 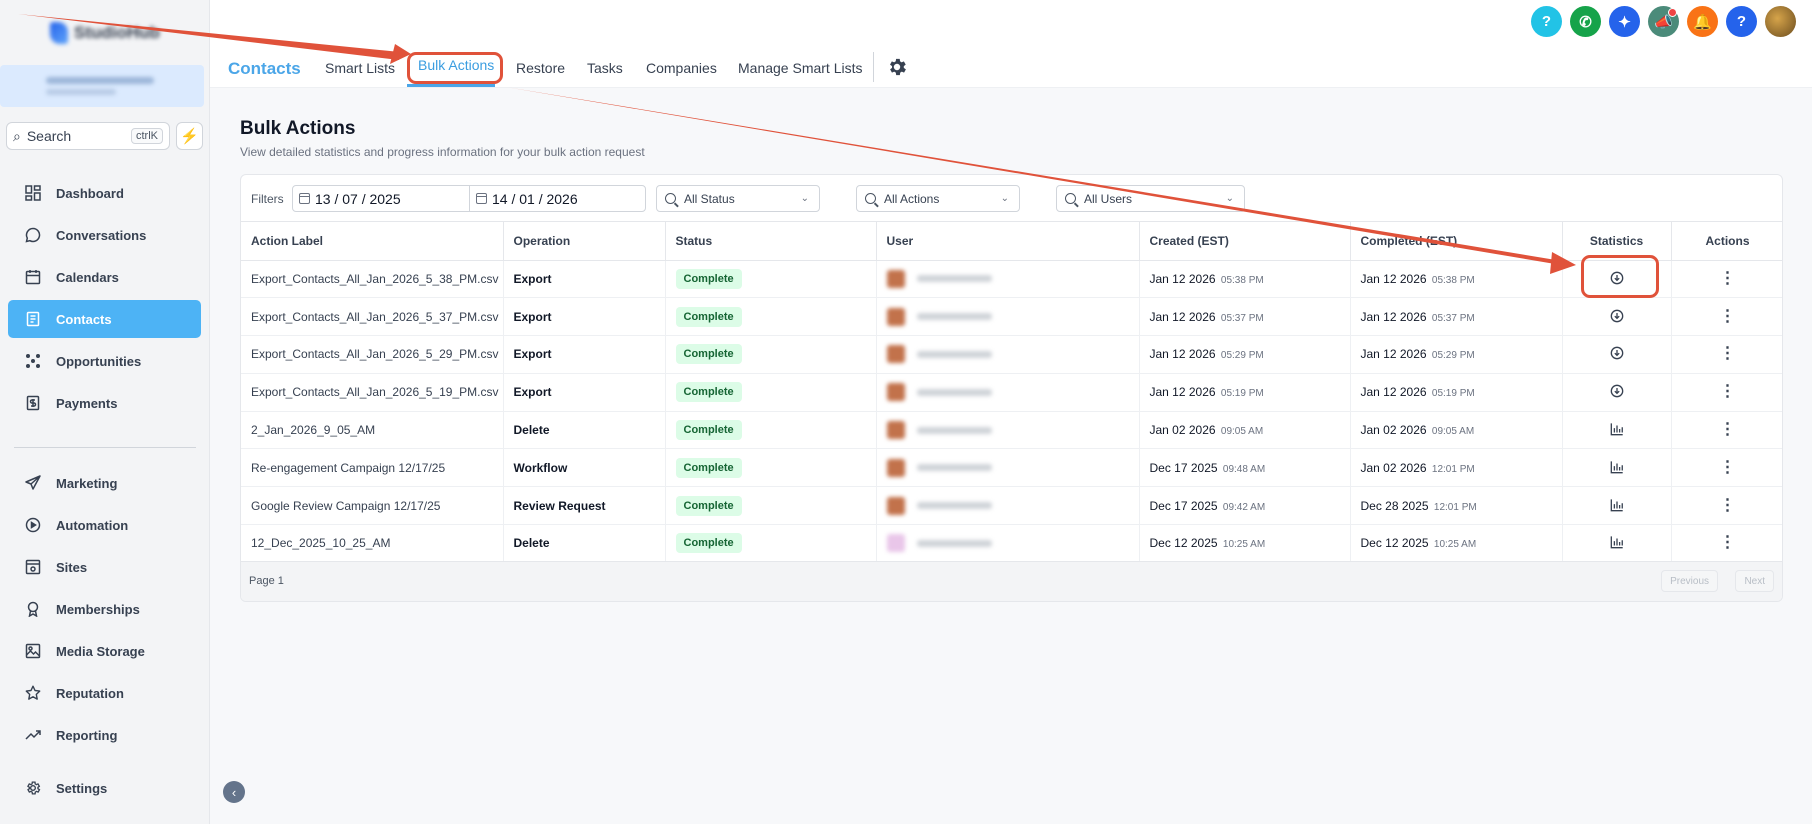 What do you see at coordinates (1008, 241) in the screenshot?
I see `column-header-user: User` at bounding box center [1008, 241].